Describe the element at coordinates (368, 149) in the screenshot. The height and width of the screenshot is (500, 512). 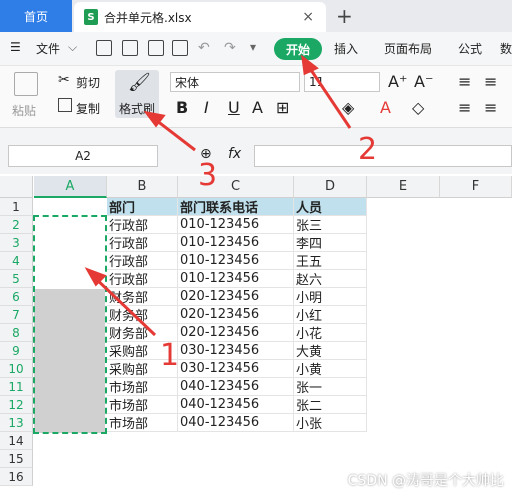
I see `annotation-2: 2` at that location.